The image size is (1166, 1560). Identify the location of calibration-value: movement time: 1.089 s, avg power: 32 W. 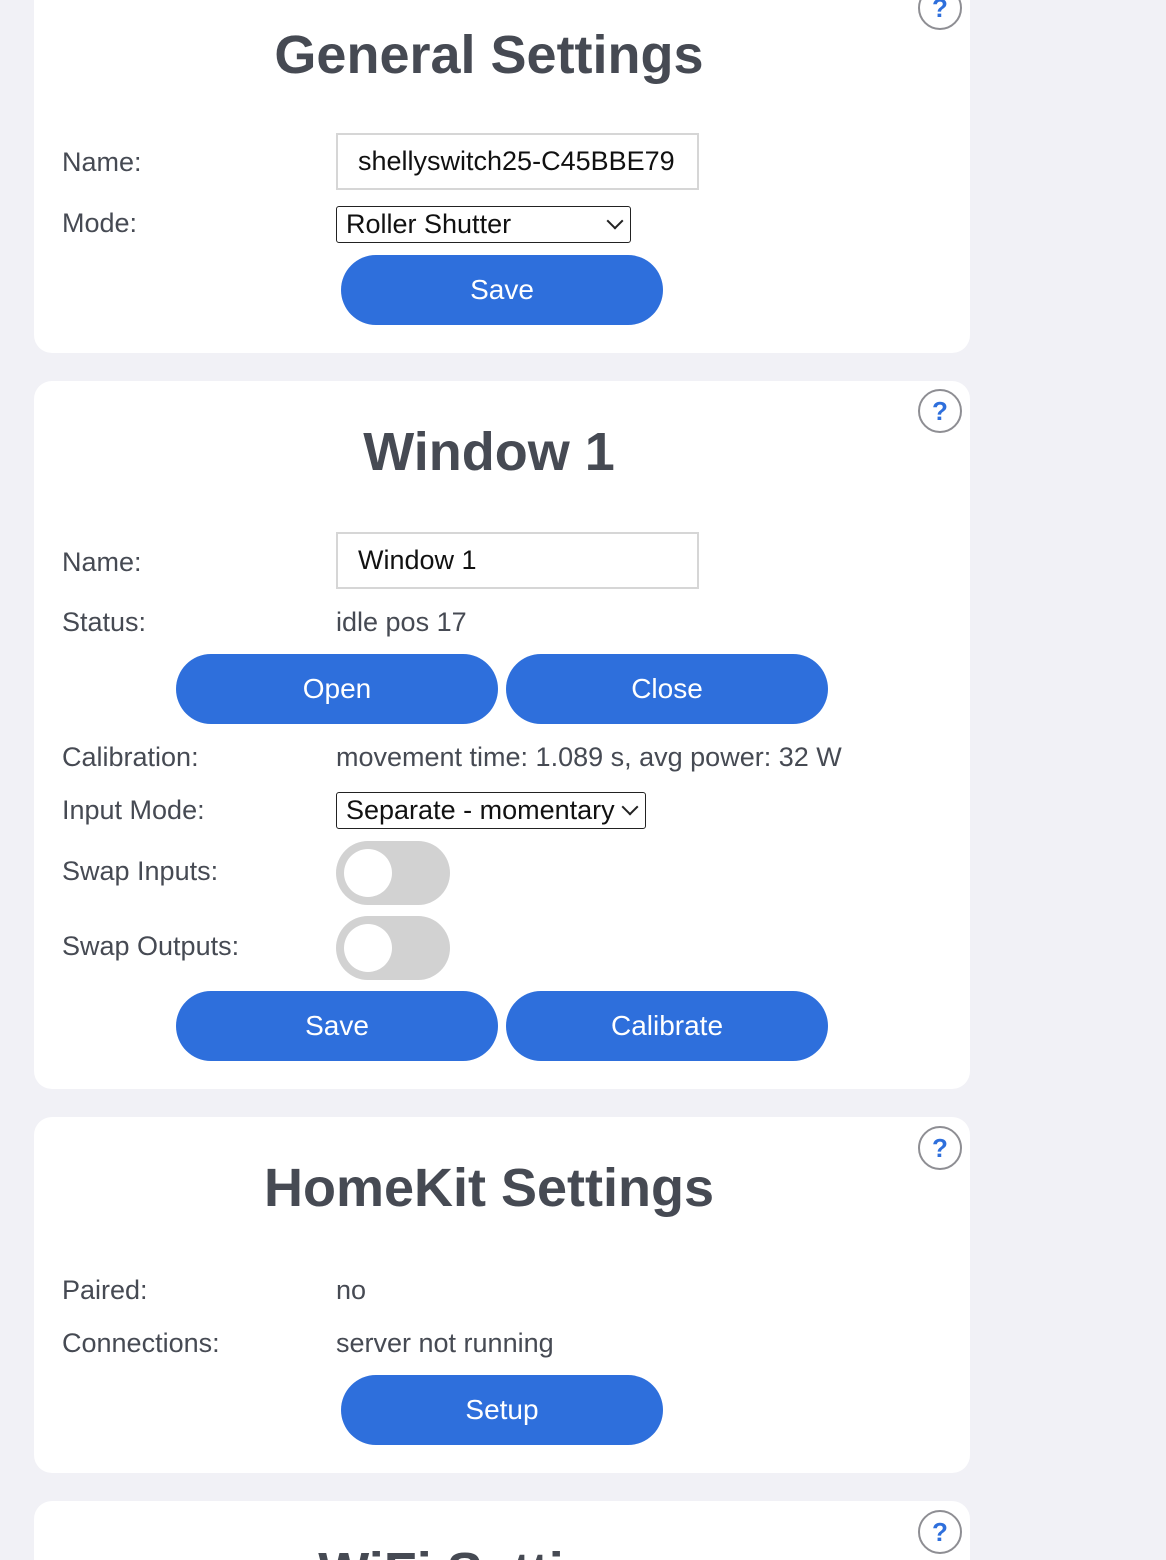
(589, 757).